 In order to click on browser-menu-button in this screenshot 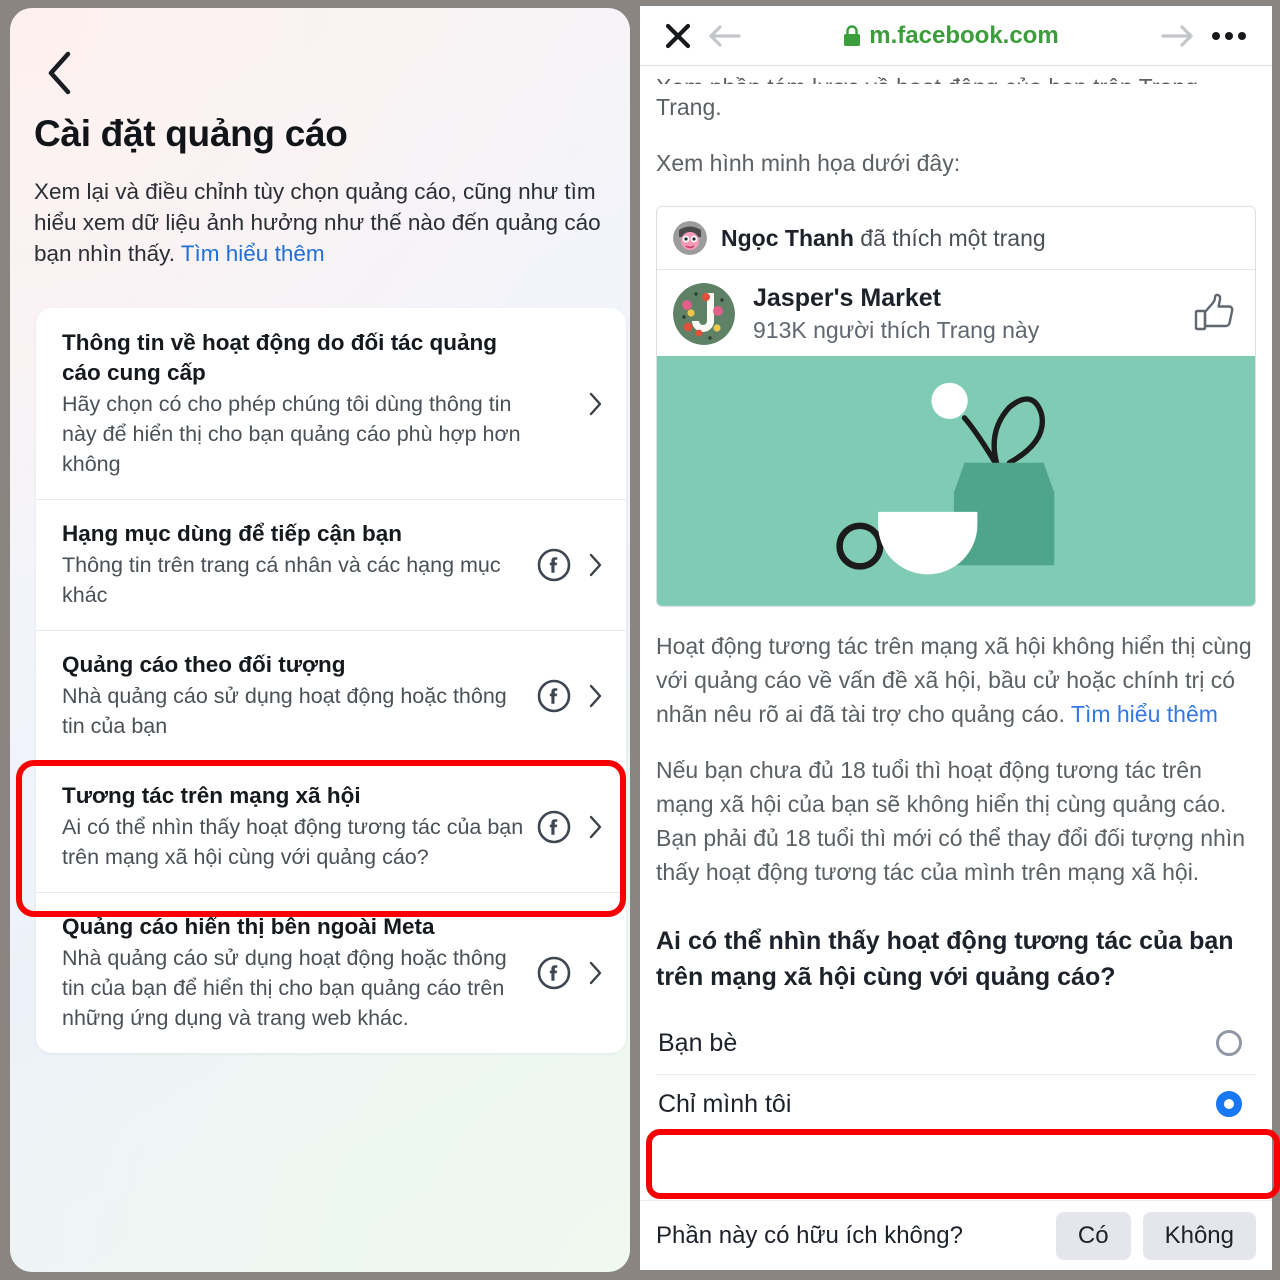, I will do `click(1229, 35)`.